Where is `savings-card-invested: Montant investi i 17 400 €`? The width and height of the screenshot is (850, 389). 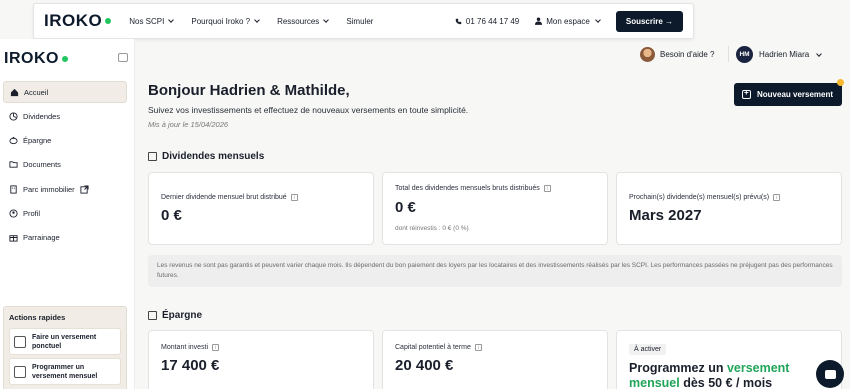
savings-card-invested: Montant investi i 17 400 € is located at coordinates (261, 359).